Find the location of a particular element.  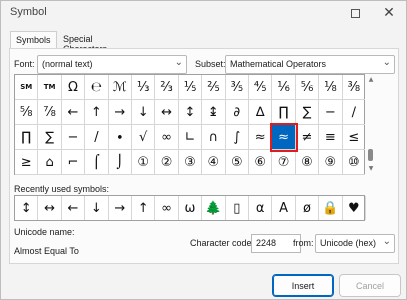

symbol-cell: ⑩ is located at coordinates (354, 162).